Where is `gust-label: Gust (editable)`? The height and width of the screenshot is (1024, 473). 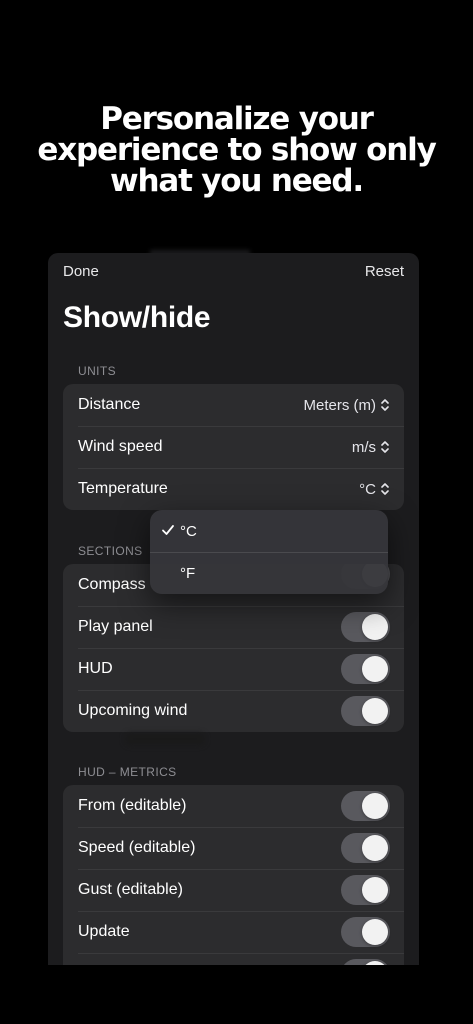 gust-label: Gust (editable) is located at coordinates (130, 889).